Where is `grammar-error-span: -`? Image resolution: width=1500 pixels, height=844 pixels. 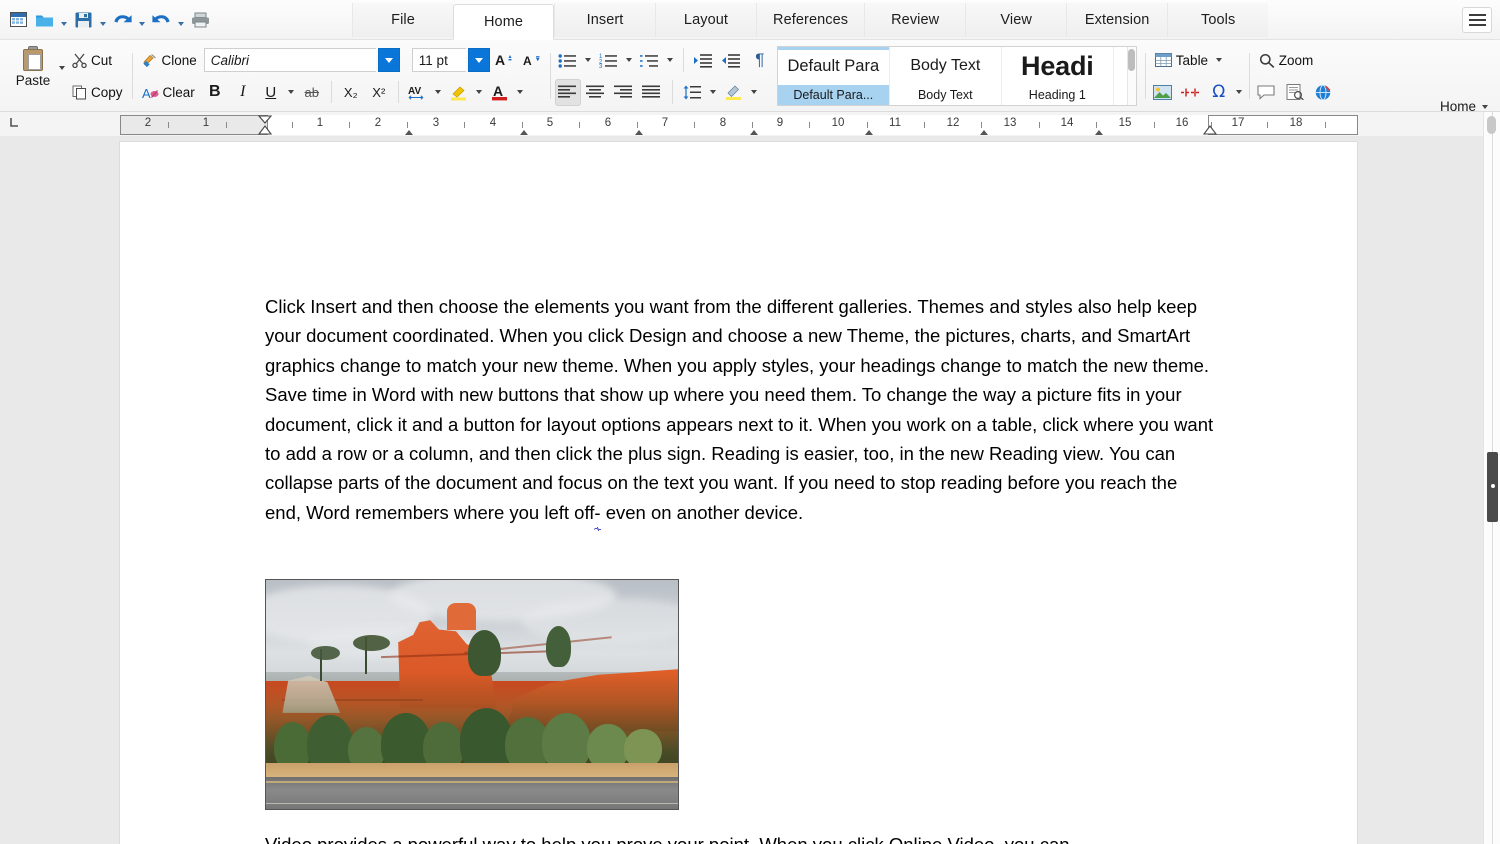 grammar-error-span: - is located at coordinates (597, 515).